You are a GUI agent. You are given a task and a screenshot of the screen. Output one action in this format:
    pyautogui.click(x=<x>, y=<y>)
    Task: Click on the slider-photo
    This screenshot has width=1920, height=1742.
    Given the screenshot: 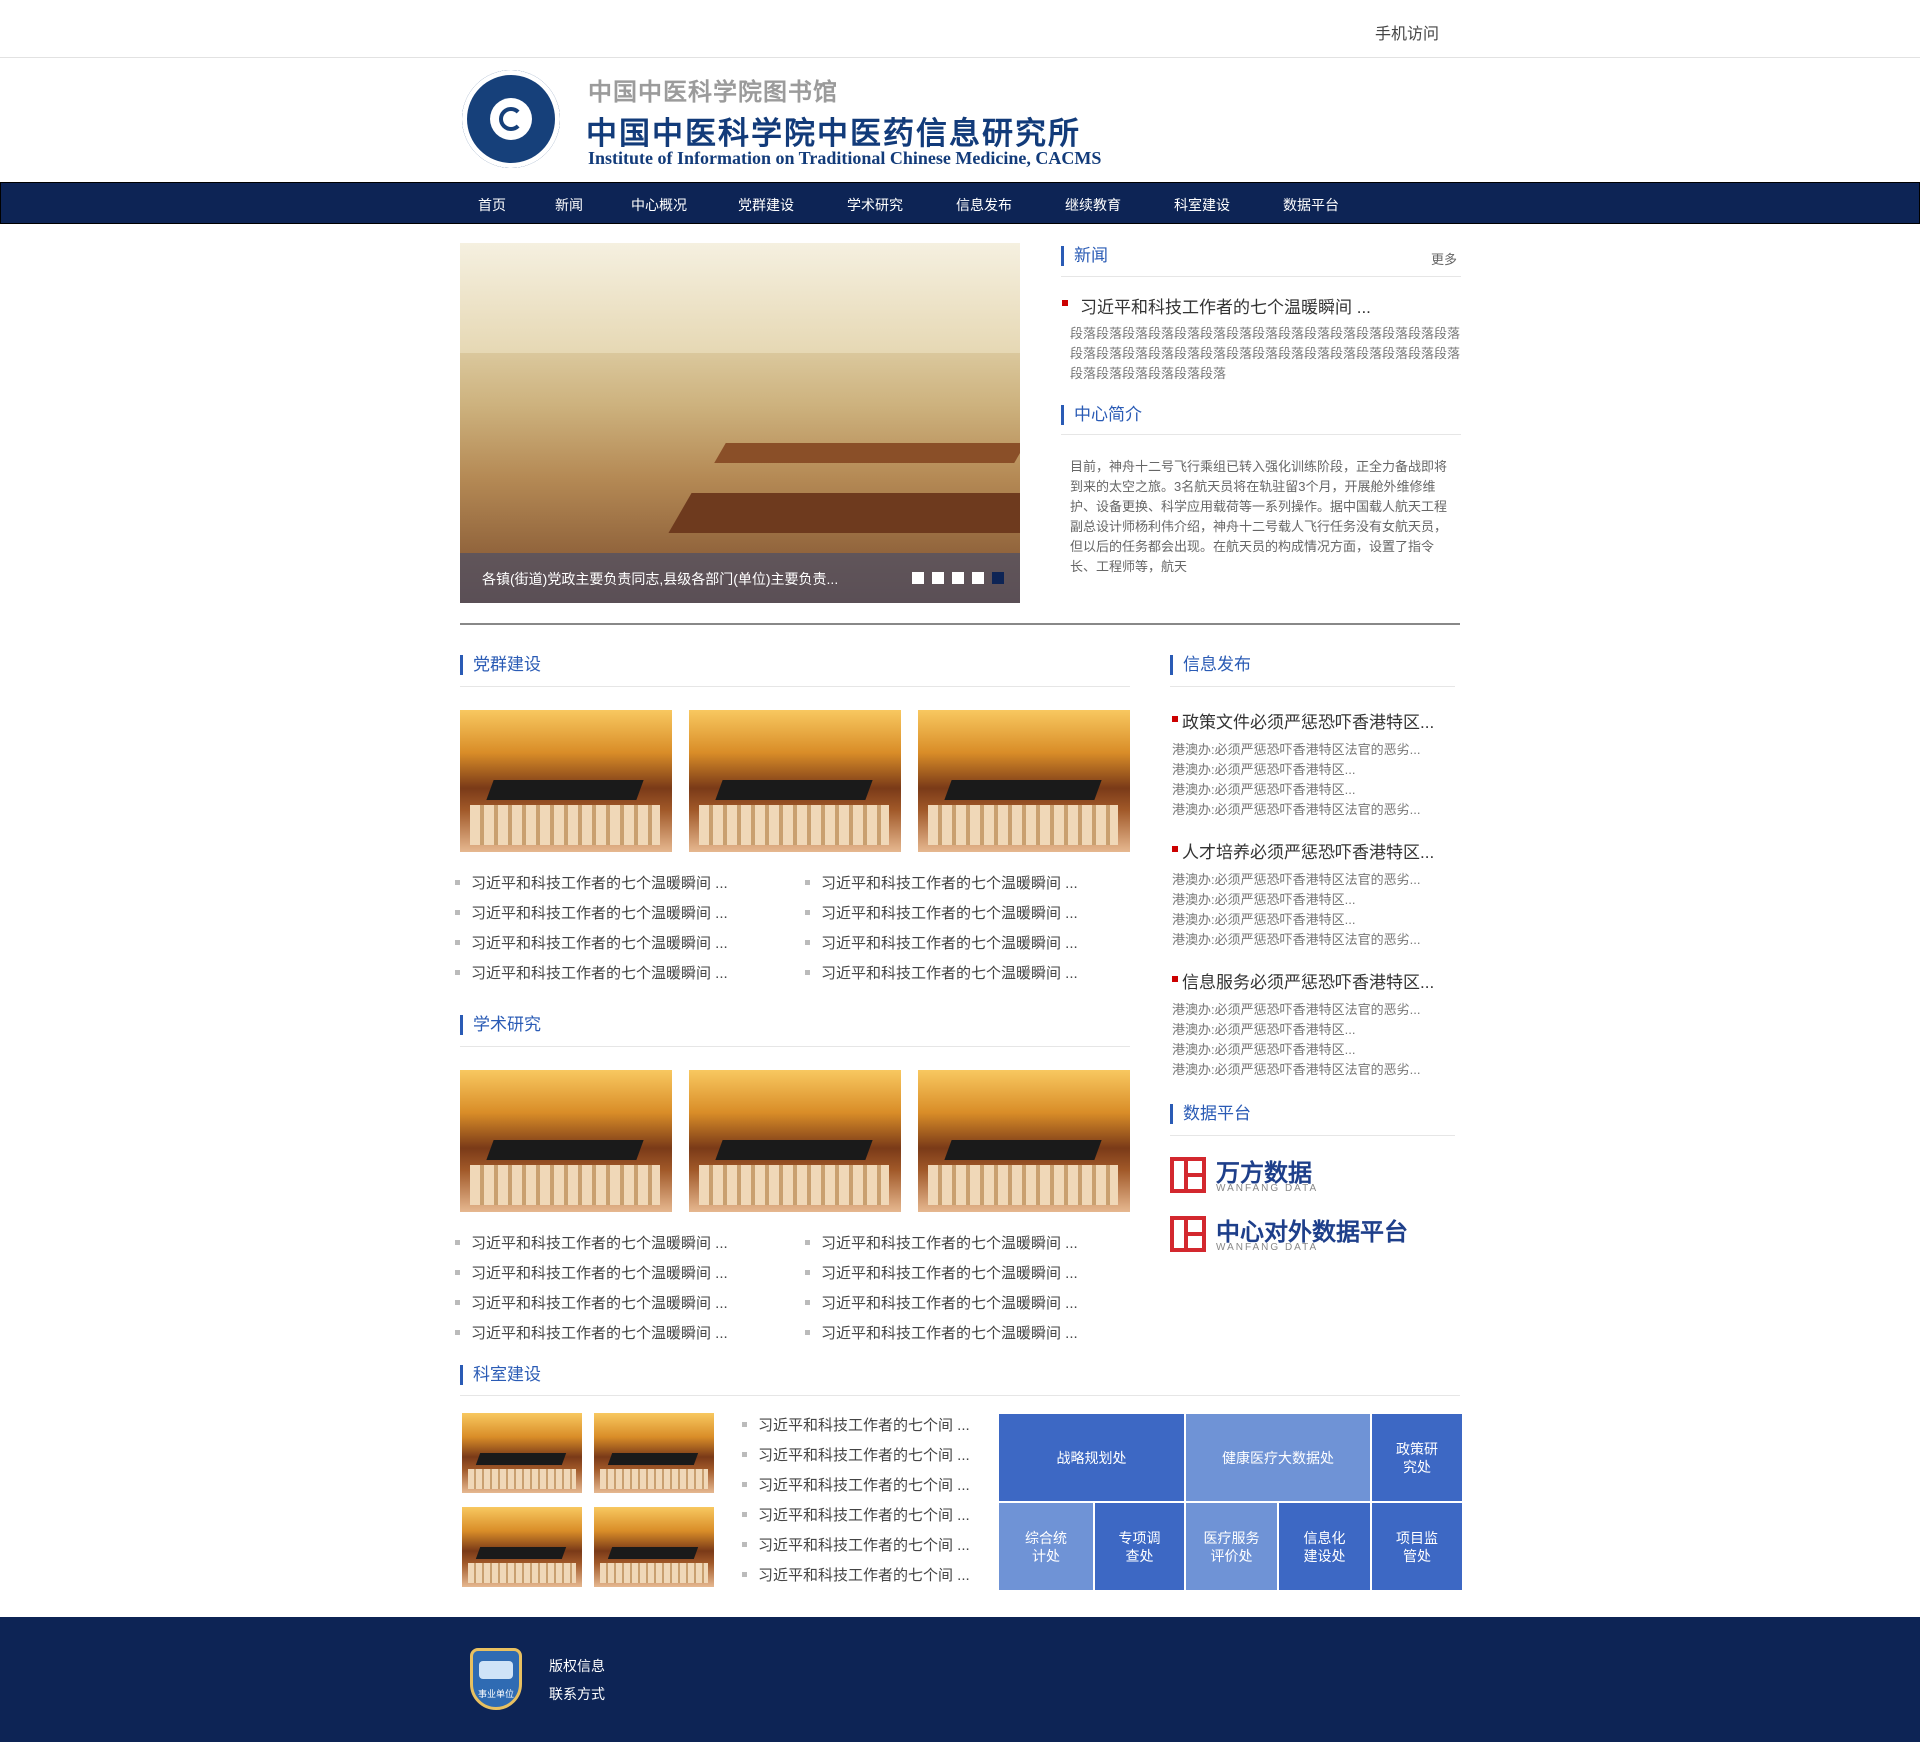 What is the action you would take?
    pyautogui.click(x=740, y=423)
    